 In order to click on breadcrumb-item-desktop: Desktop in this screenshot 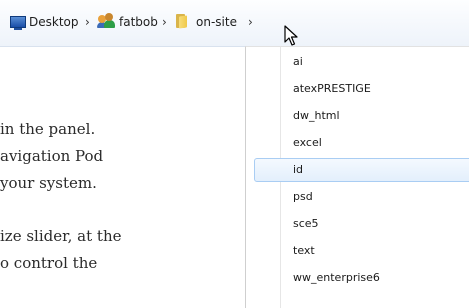, I will do `click(54, 22)`.